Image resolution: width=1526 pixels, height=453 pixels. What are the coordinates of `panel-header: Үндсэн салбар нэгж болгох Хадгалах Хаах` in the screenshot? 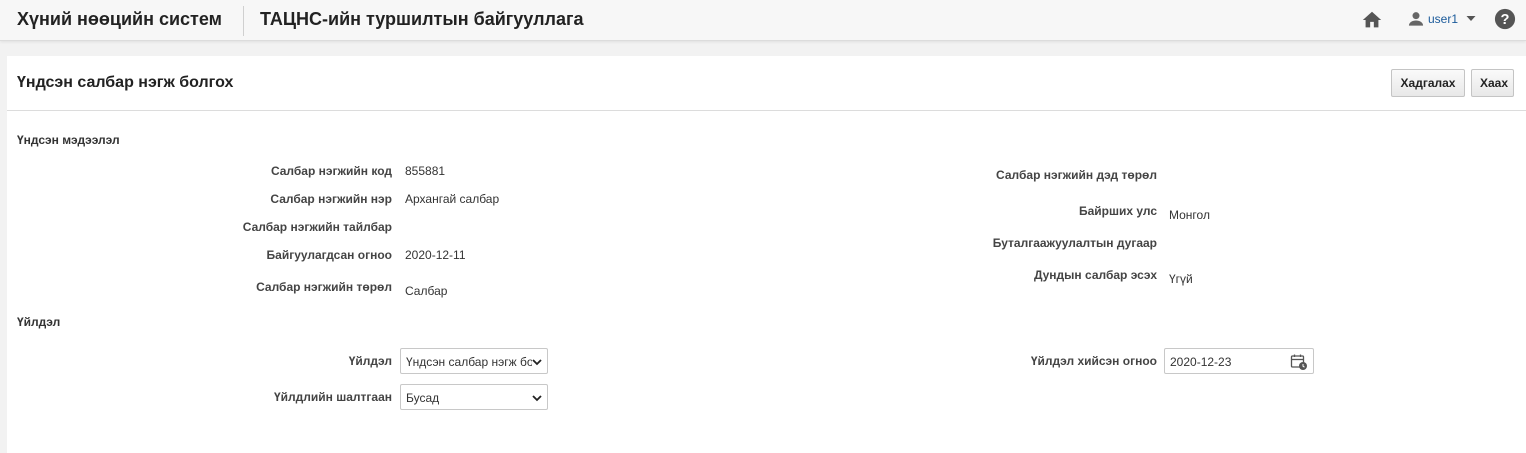 It's located at (766, 83).